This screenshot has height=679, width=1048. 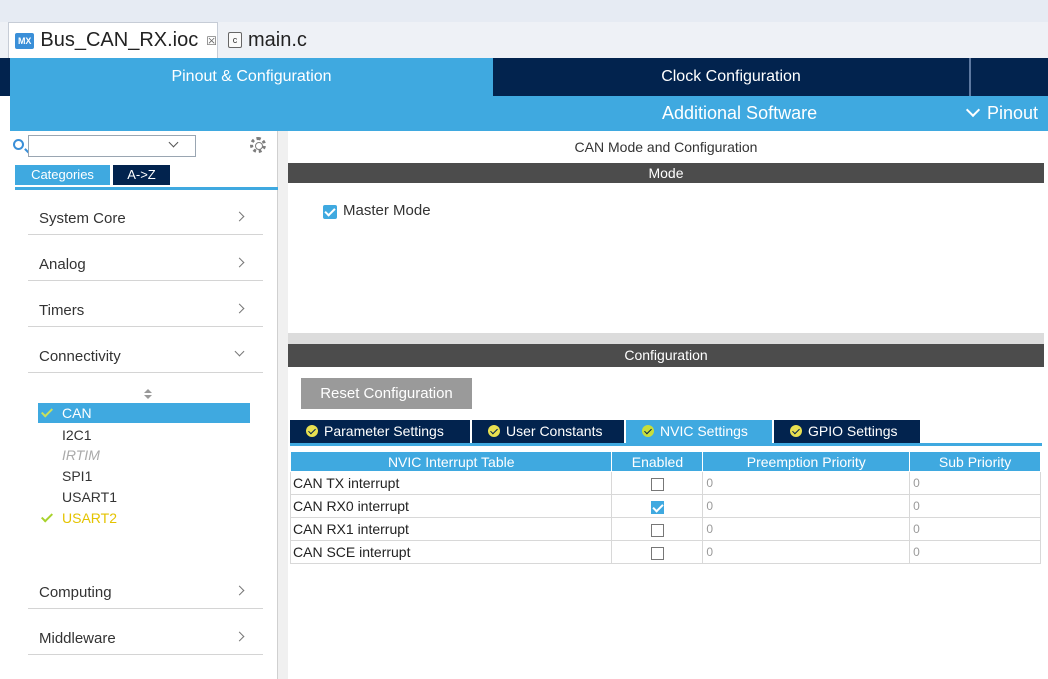 What do you see at coordinates (451, 529) in the screenshot?
I see `interrupt-name: CAN RX1 interrupt` at bounding box center [451, 529].